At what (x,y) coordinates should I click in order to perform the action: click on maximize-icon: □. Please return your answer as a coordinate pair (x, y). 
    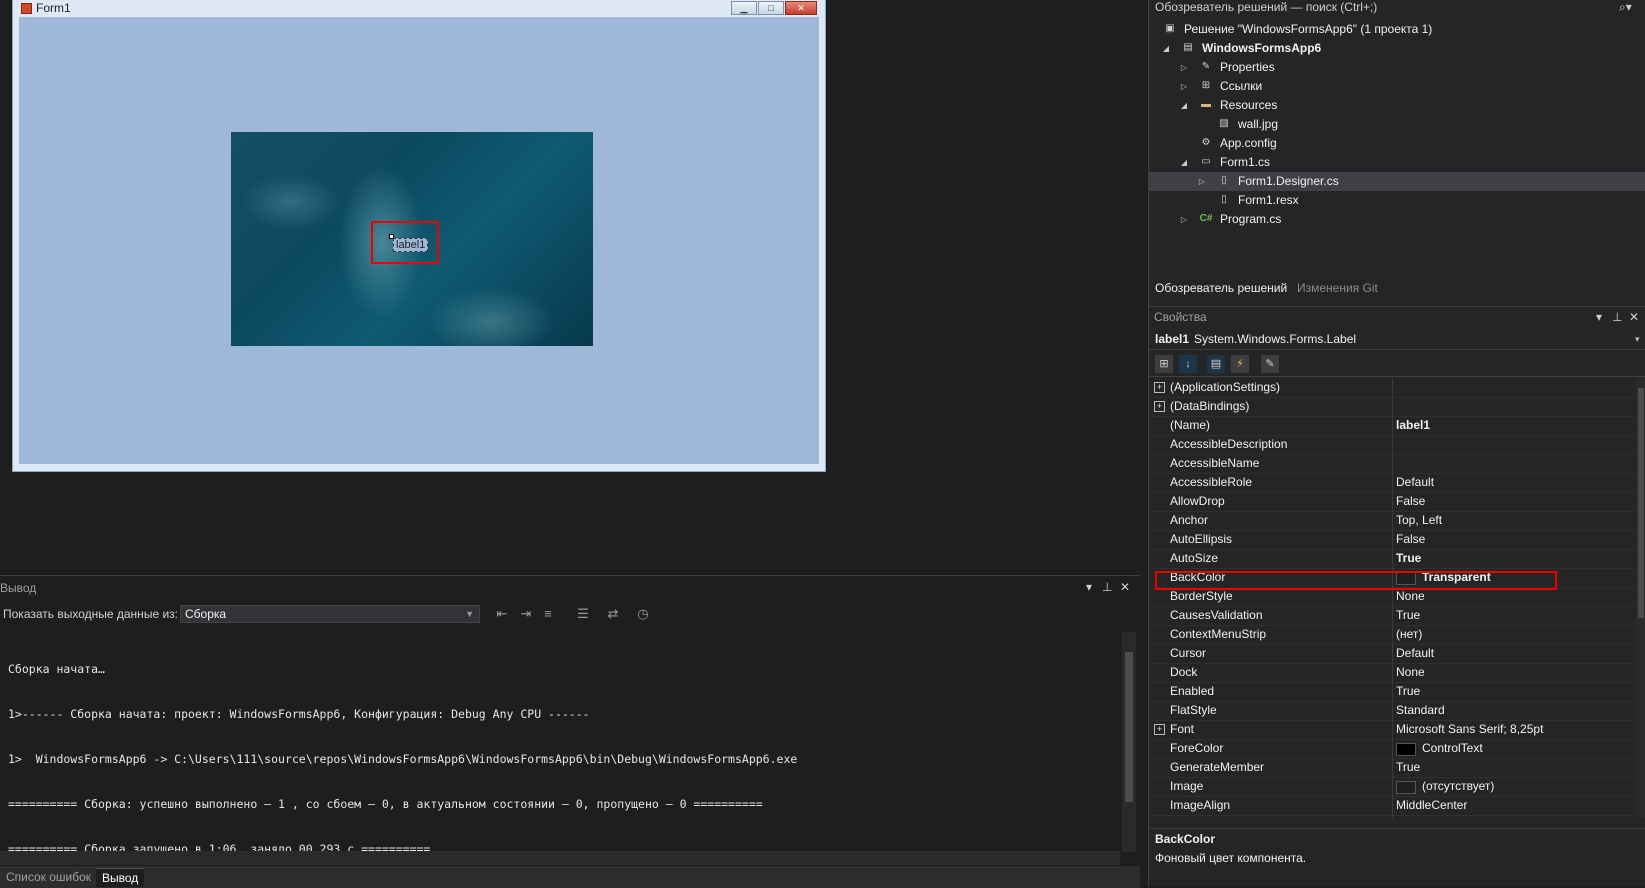
    Looking at the image, I should click on (771, 8).